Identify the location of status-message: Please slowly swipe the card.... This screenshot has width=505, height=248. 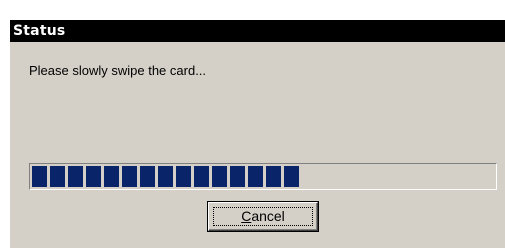
(118, 70).